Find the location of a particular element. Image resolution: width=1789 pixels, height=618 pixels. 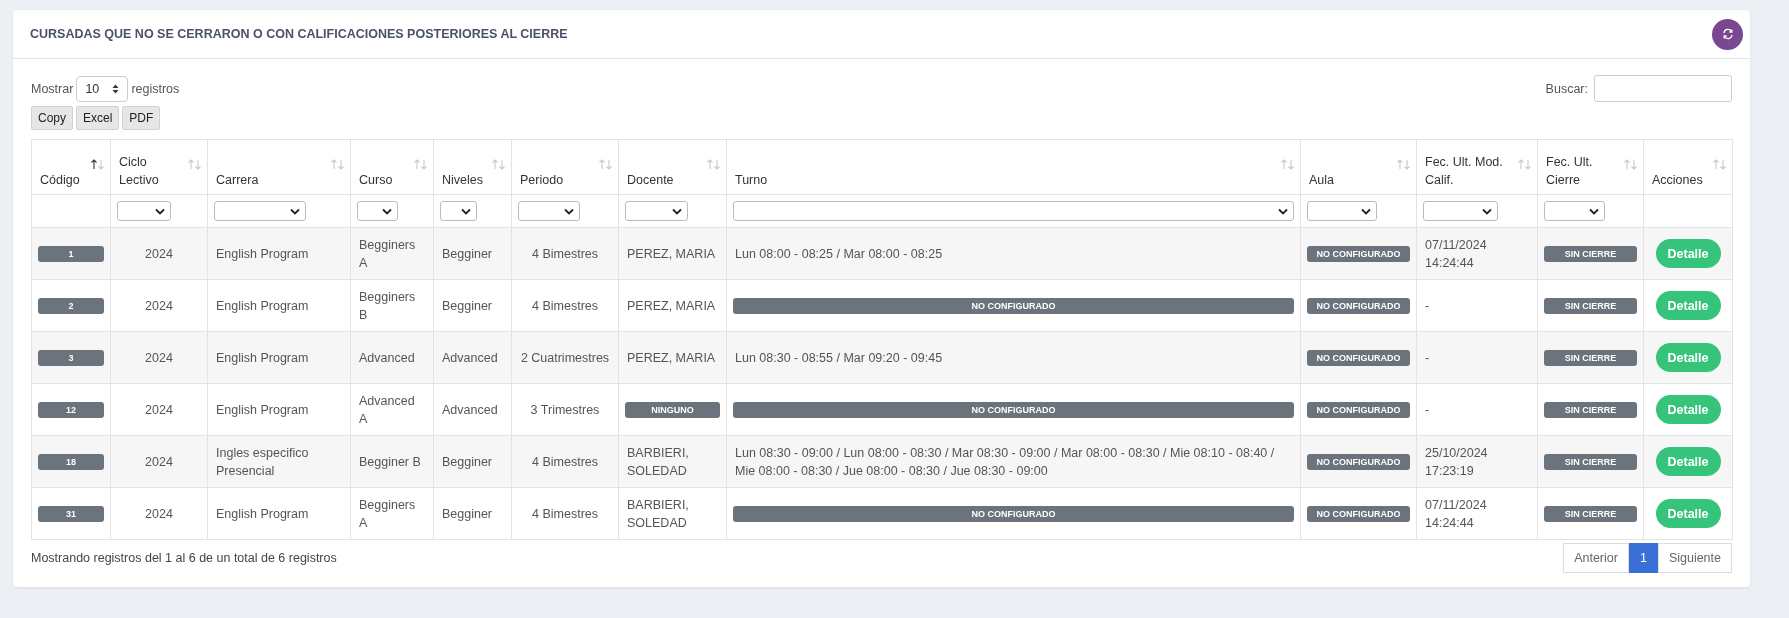

status-badge: 3 is located at coordinates (71, 357).